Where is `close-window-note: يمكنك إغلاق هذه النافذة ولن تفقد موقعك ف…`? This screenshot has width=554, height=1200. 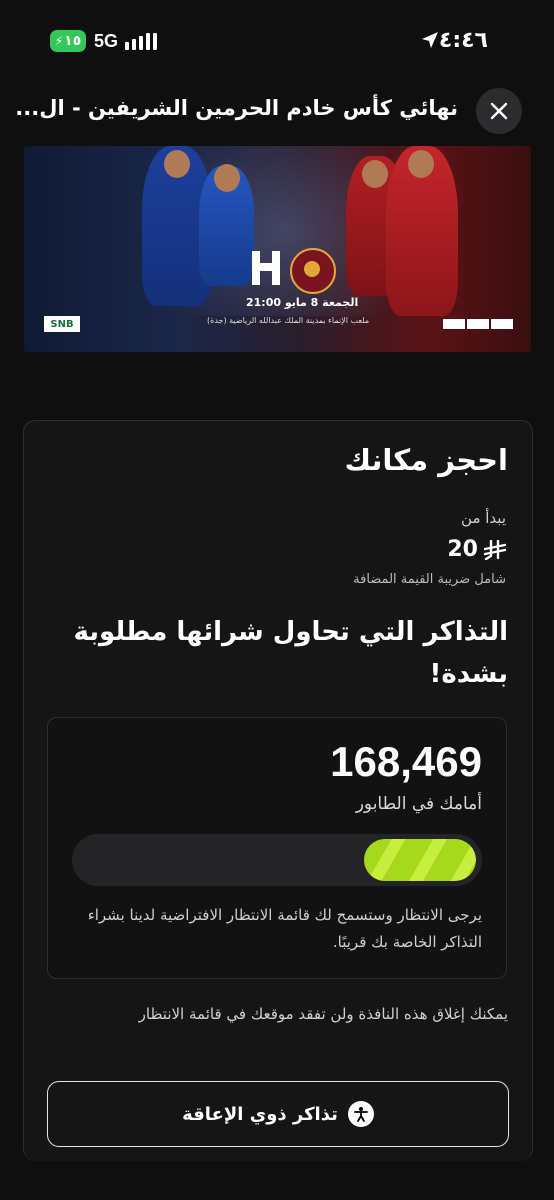
close-window-note: يمكنك إغلاق هذه النافذة ولن تفقد موقعك ف… is located at coordinates (323, 1014).